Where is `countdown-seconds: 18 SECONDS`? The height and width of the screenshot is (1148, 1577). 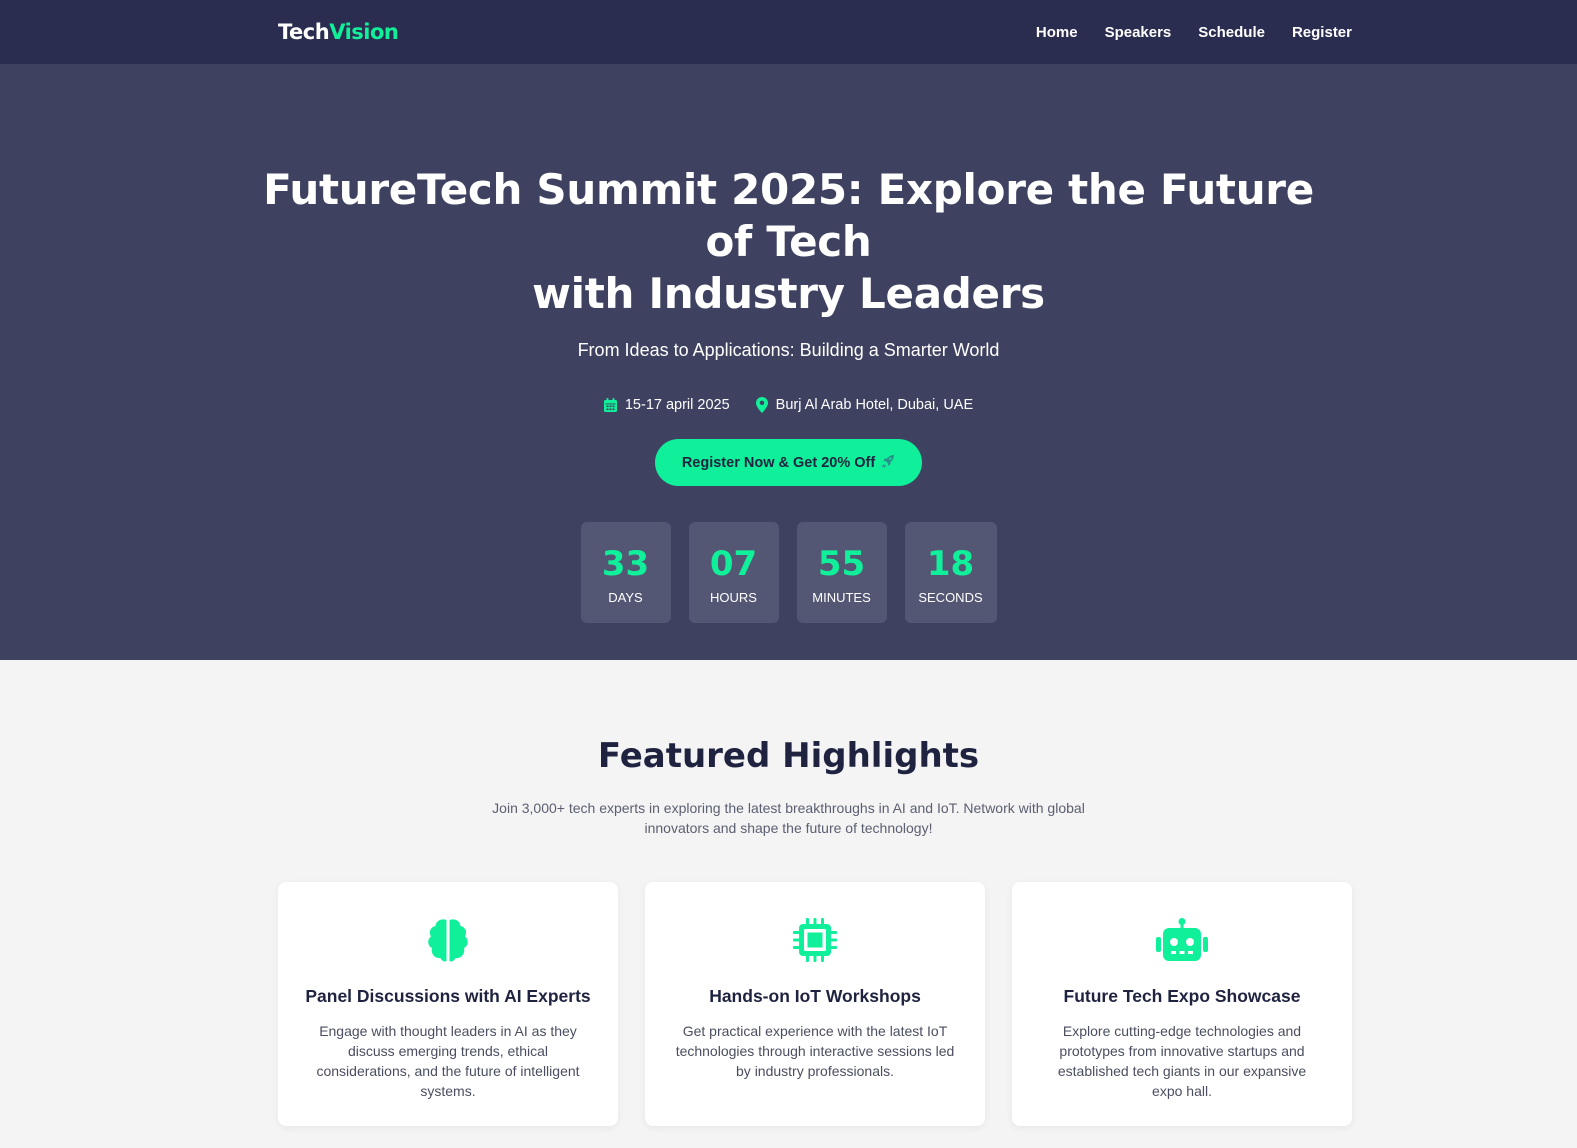
countdown-seconds: 18 SECONDS is located at coordinates (950, 572).